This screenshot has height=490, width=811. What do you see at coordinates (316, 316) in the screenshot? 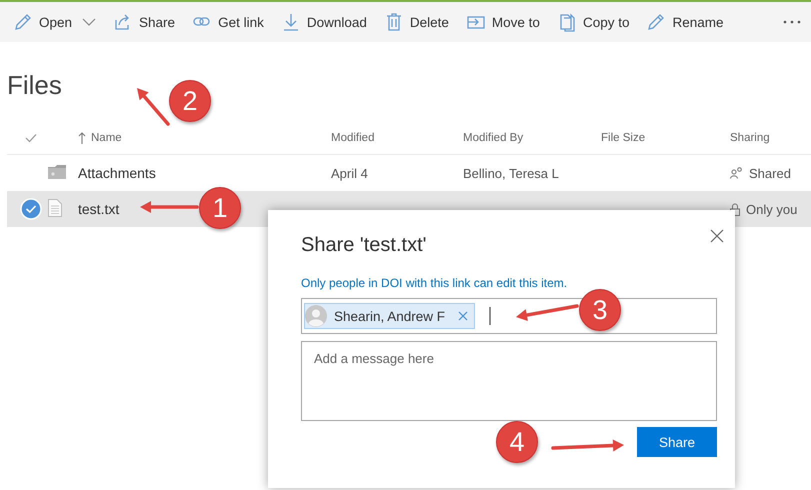
I see `avatar-icon` at bounding box center [316, 316].